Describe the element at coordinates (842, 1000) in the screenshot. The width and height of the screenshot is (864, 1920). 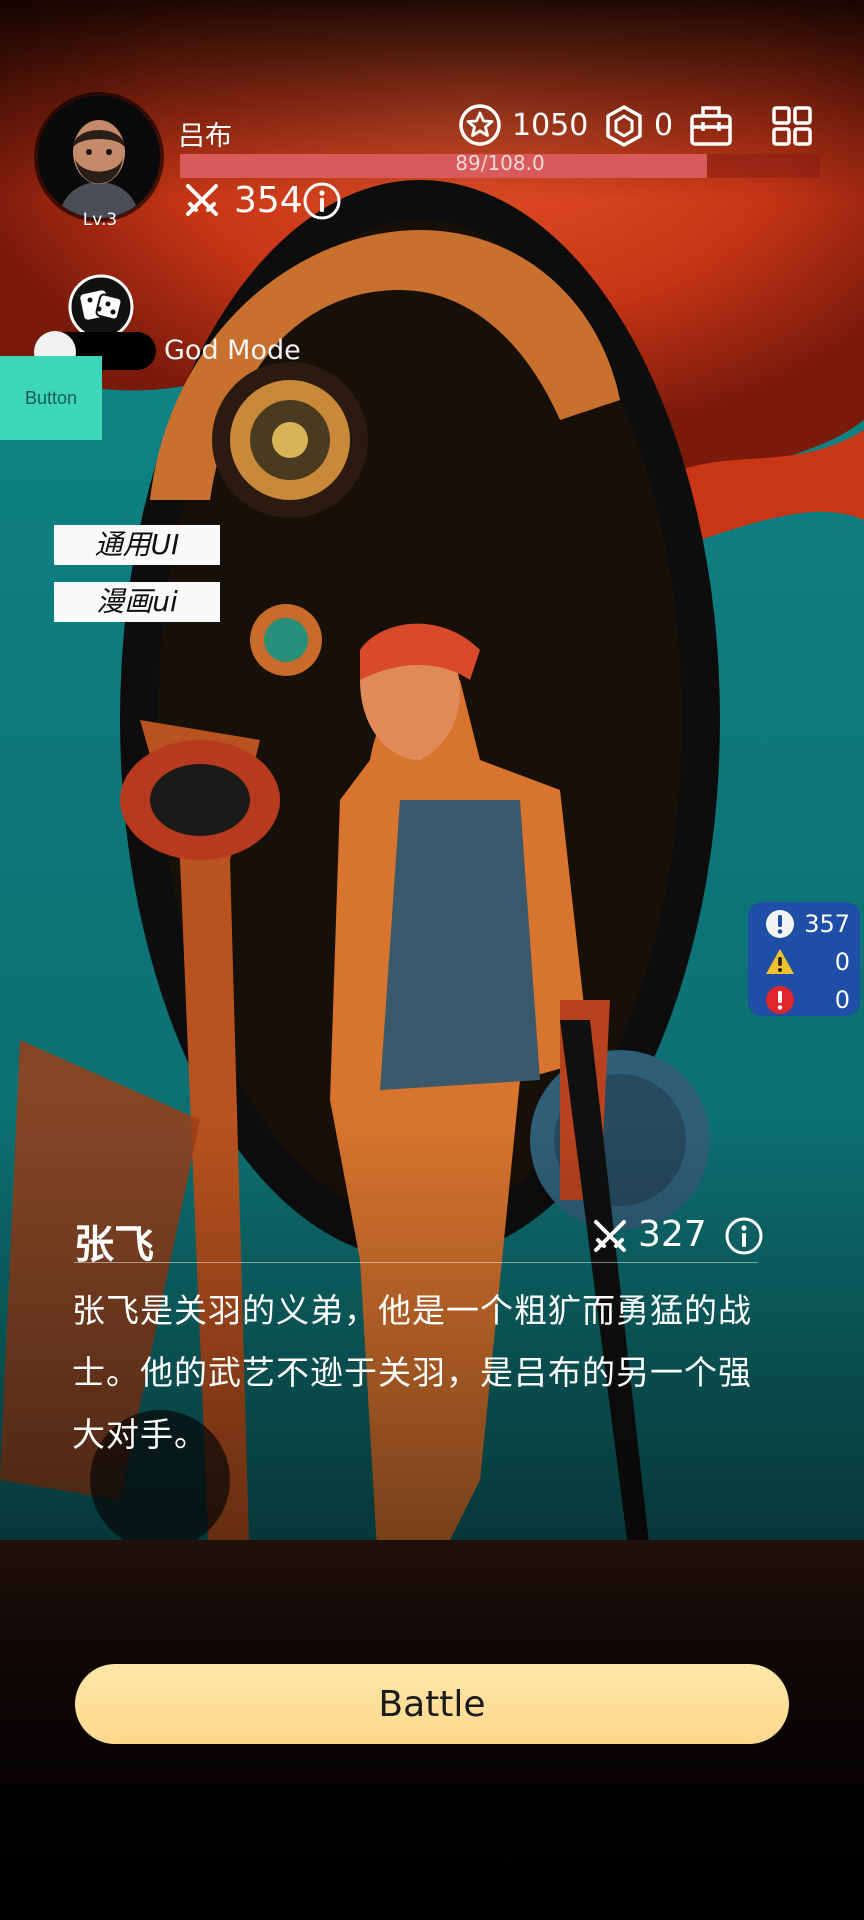
I see `log-error-count: 0` at that location.